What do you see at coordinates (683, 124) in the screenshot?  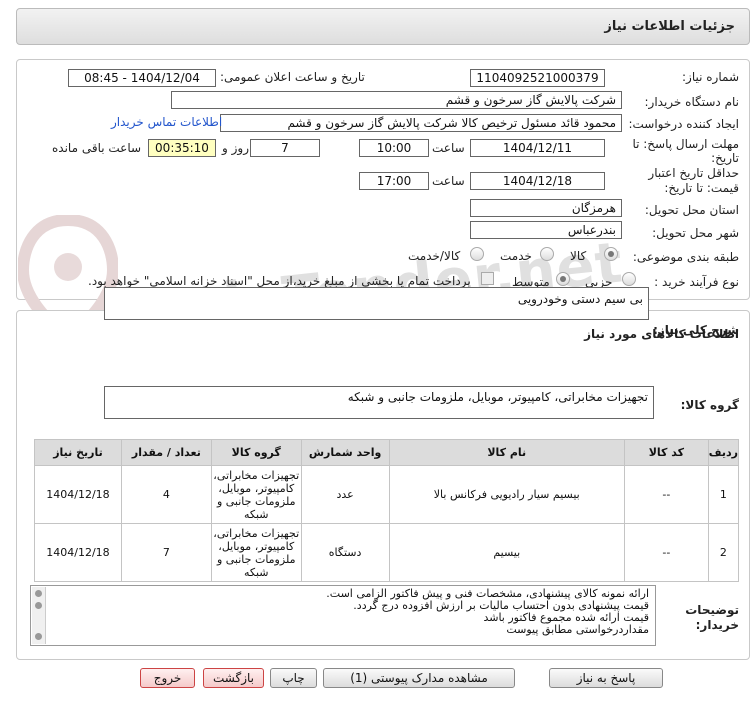 I see `creator-label: ایجاد کننده درخواست:` at bounding box center [683, 124].